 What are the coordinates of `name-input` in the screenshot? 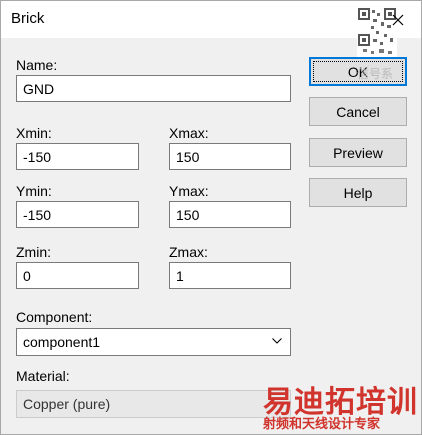 It's located at (153, 88).